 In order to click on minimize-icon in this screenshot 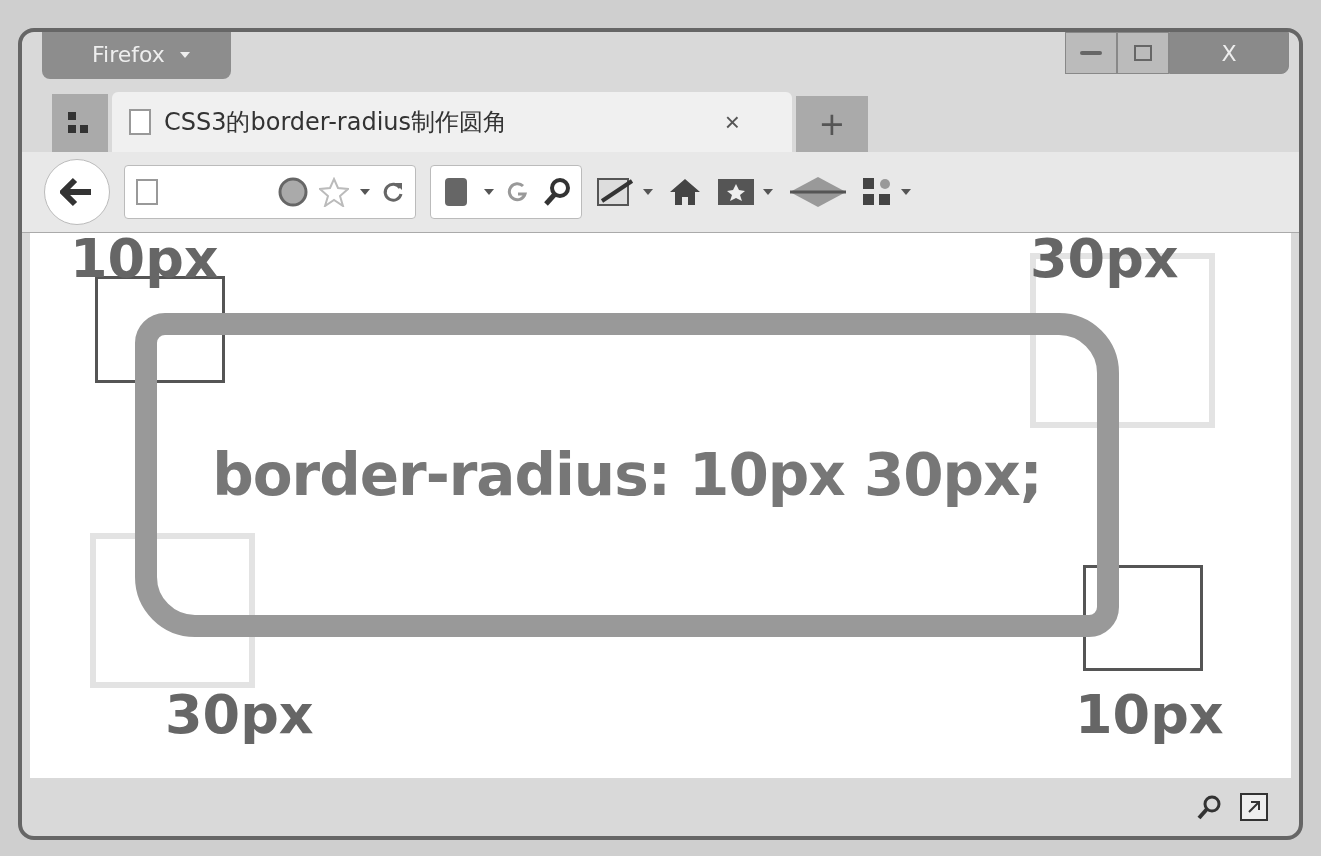, I will do `click(1091, 53)`.